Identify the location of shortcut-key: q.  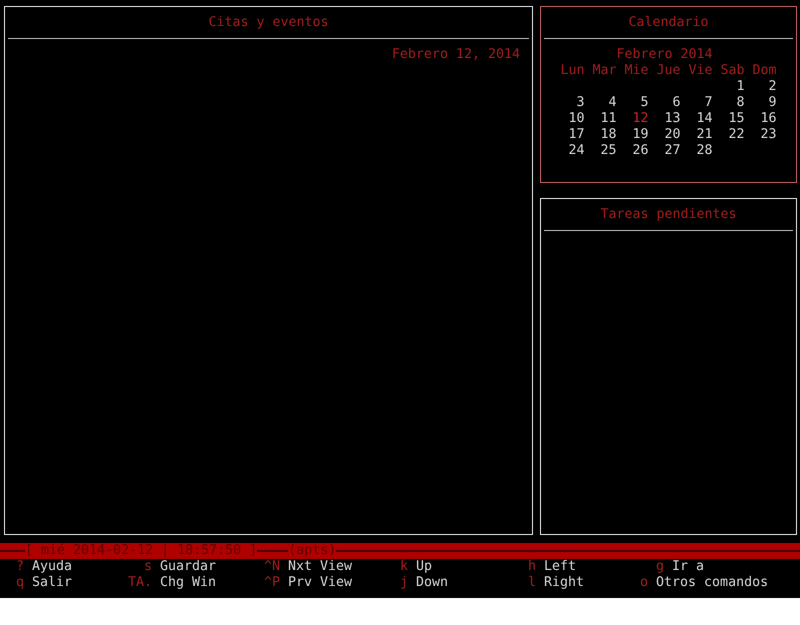
(12, 583).